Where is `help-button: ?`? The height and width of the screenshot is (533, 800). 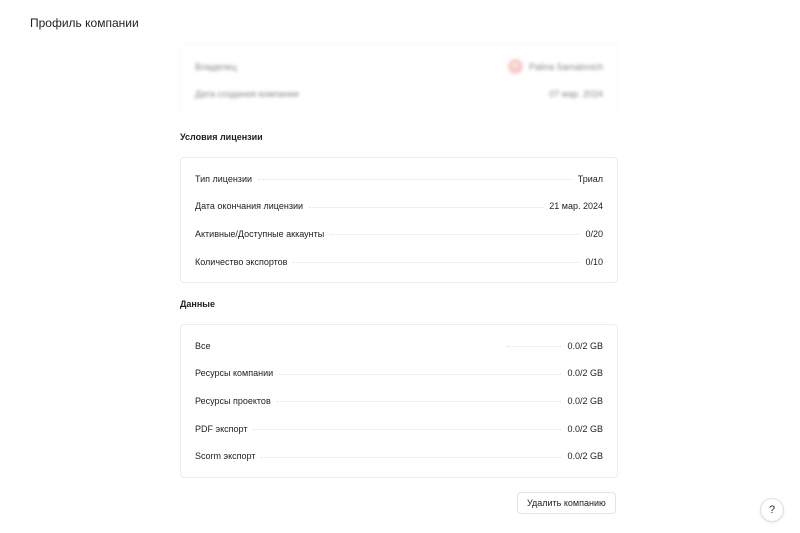 help-button: ? is located at coordinates (772, 510).